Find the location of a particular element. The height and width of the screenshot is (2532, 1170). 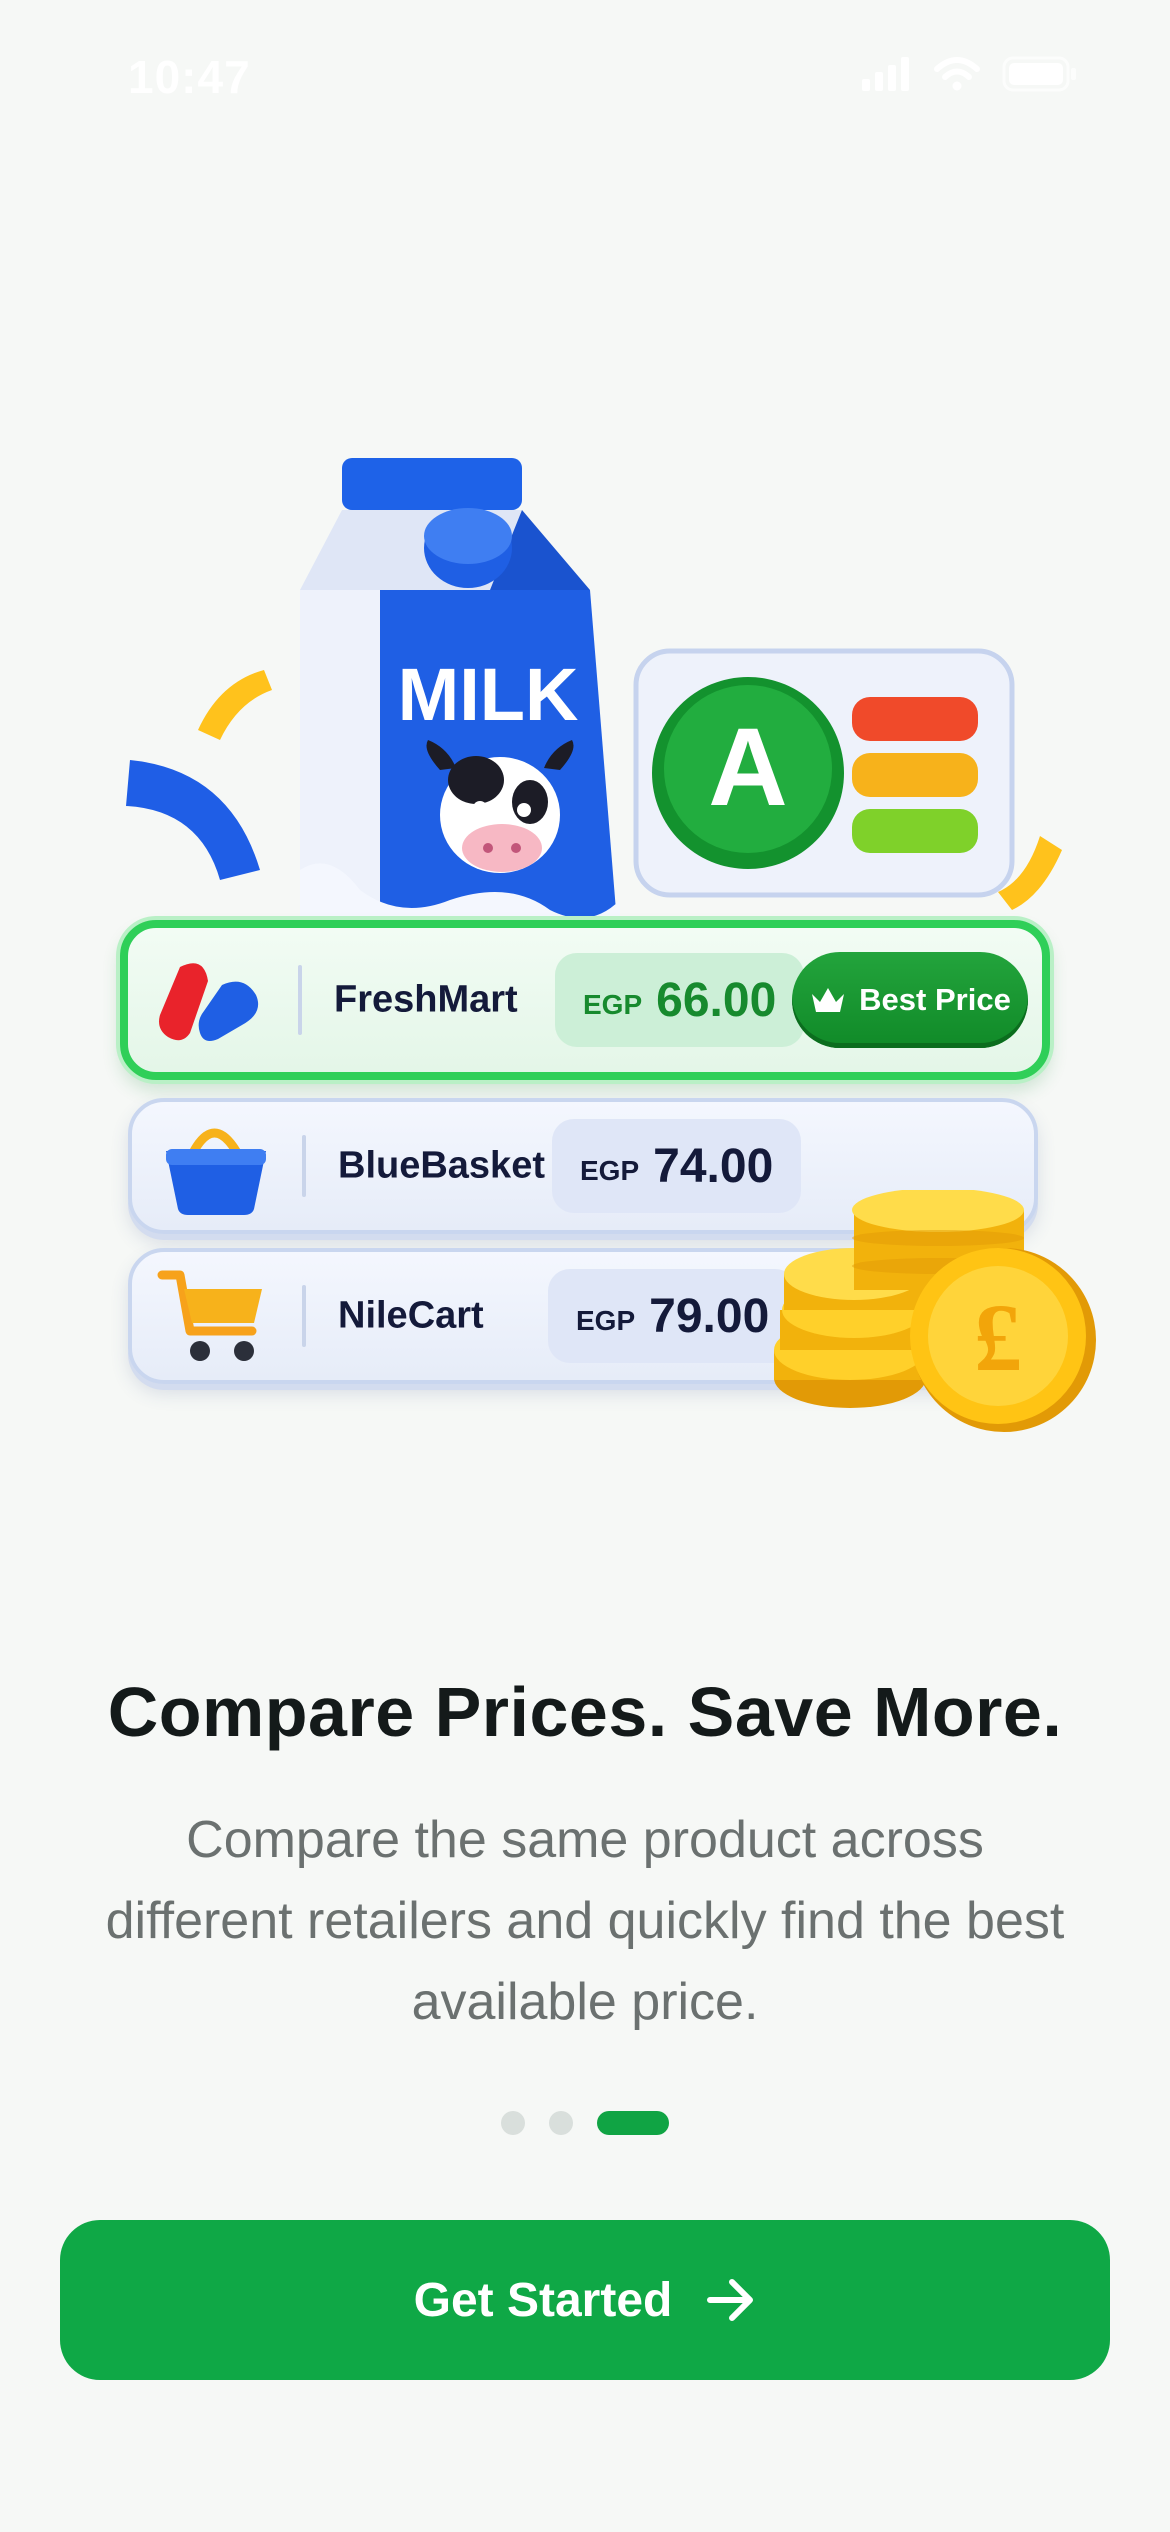

freshmart-logo-icon is located at coordinates (209, 1002).